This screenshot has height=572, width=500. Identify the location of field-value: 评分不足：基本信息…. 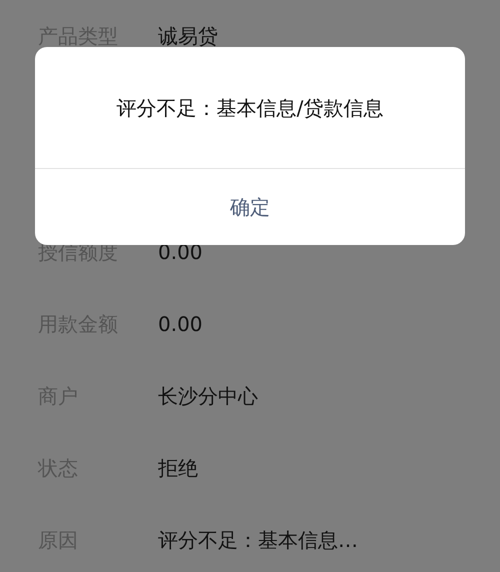
(258, 540).